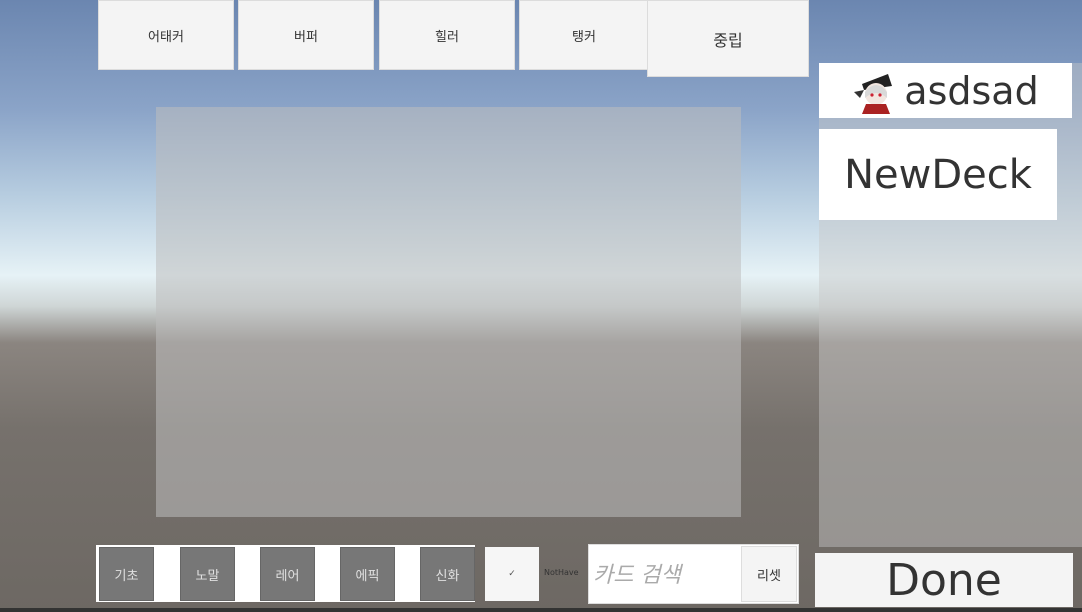 This screenshot has height=612, width=1082. What do you see at coordinates (665, 575) in the screenshot?
I see `card-search-input` at bounding box center [665, 575].